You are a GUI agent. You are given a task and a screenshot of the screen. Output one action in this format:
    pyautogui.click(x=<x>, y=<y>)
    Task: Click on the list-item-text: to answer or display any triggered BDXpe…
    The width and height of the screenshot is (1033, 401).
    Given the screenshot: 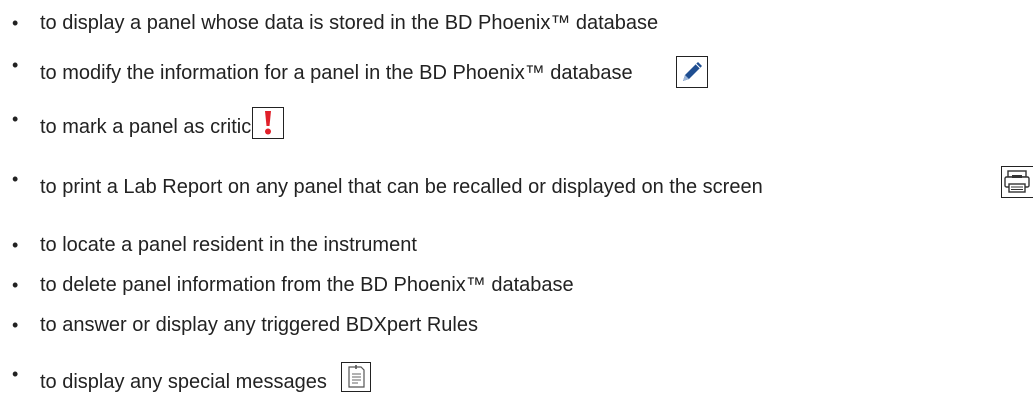 What is the action you would take?
    pyautogui.click(x=259, y=325)
    